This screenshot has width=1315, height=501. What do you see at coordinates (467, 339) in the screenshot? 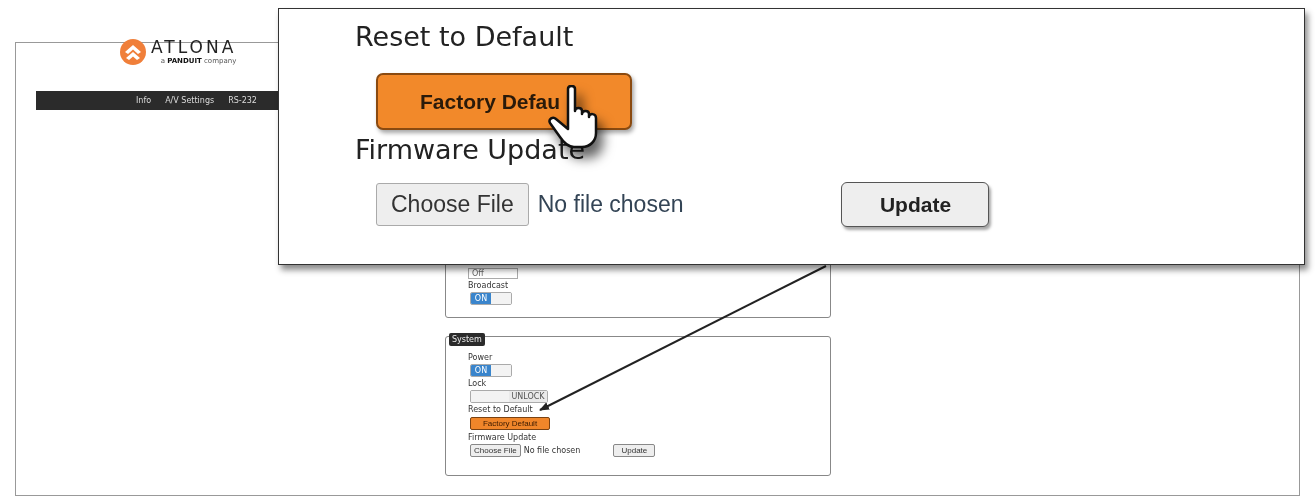
I see `panel-title: System` at bounding box center [467, 339].